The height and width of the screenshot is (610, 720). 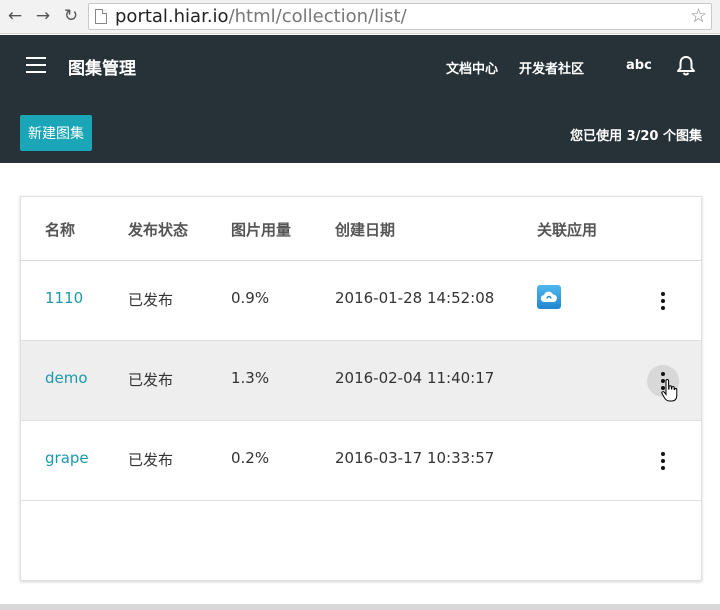 I want to click on usage-cell: 0.2%, so click(x=250, y=458).